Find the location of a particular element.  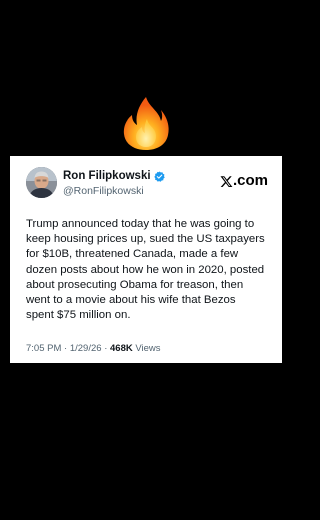

avatar is located at coordinates (41, 182).